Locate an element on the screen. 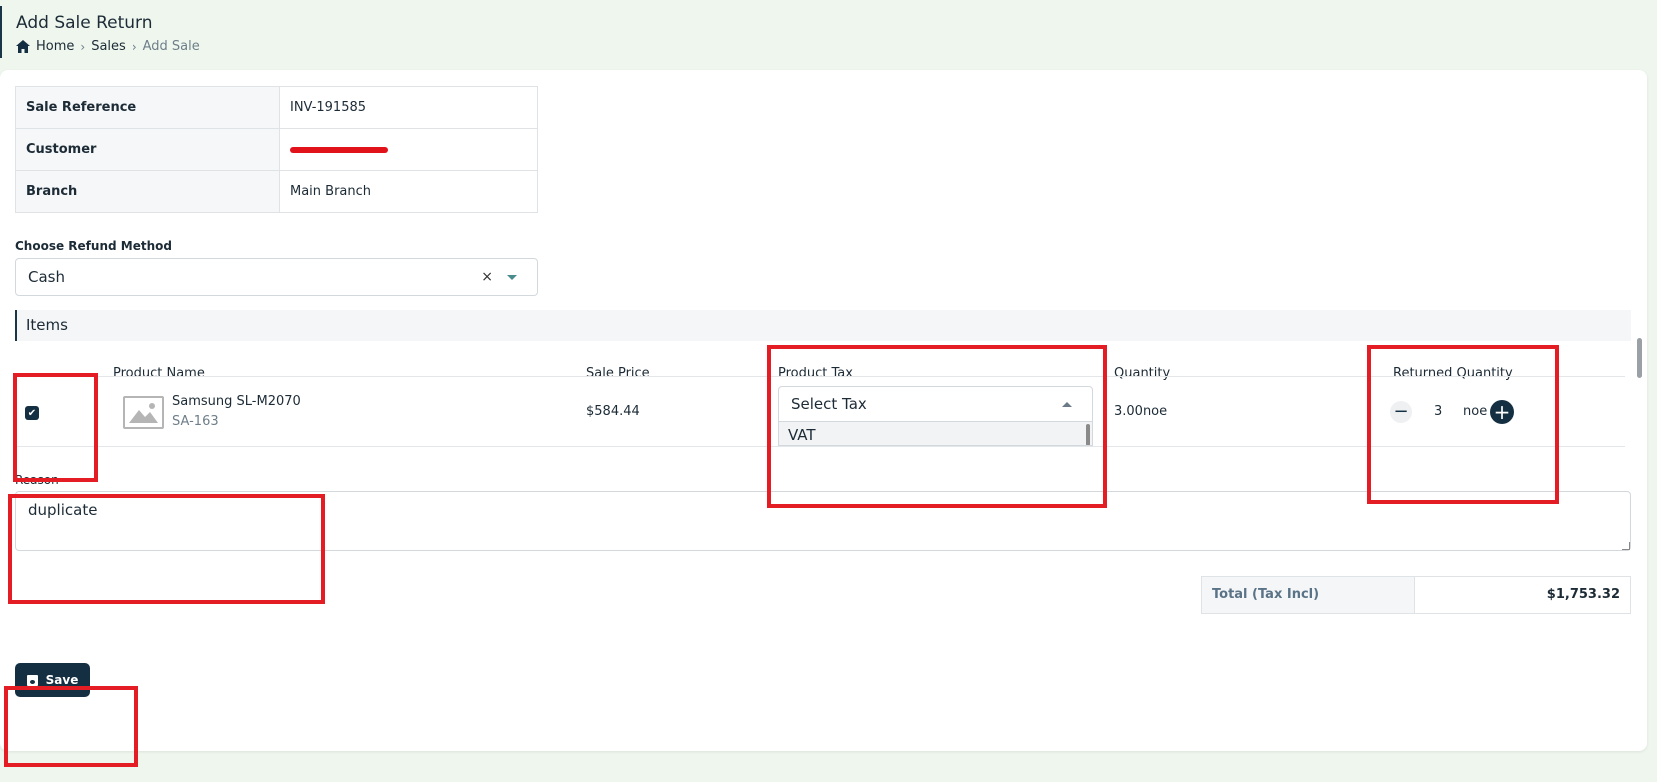 The height and width of the screenshot is (782, 1657). column-header-product-name: Product Name is located at coordinates (159, 373).